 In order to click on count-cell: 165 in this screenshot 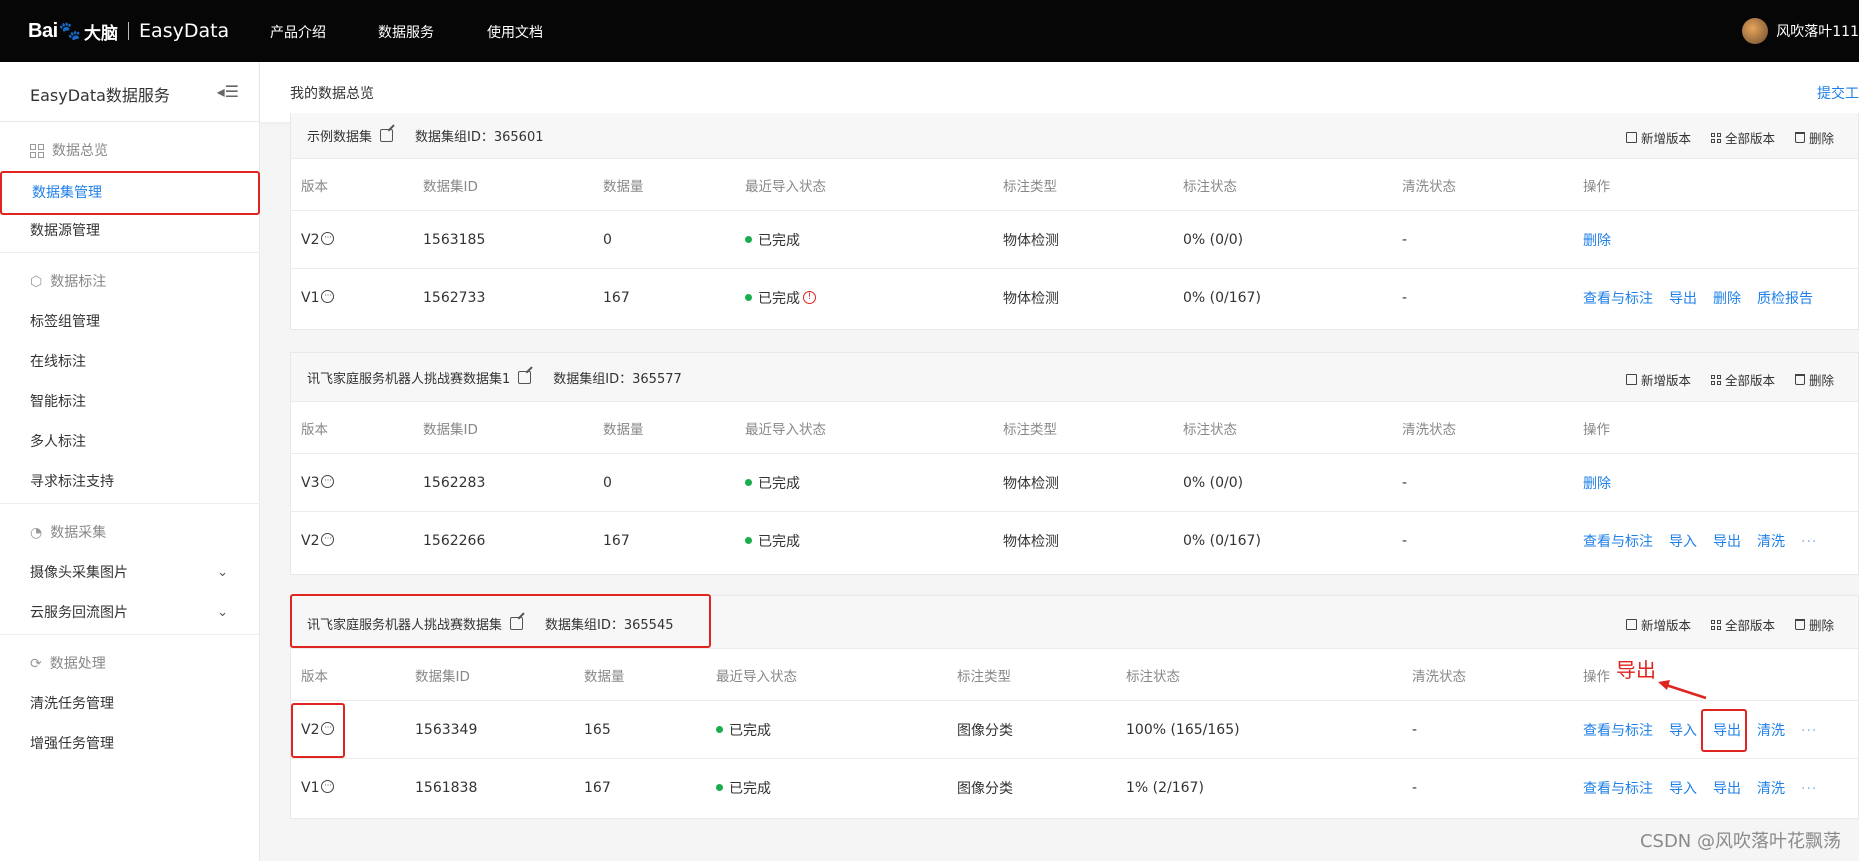, I will do `click(597, 729)`.